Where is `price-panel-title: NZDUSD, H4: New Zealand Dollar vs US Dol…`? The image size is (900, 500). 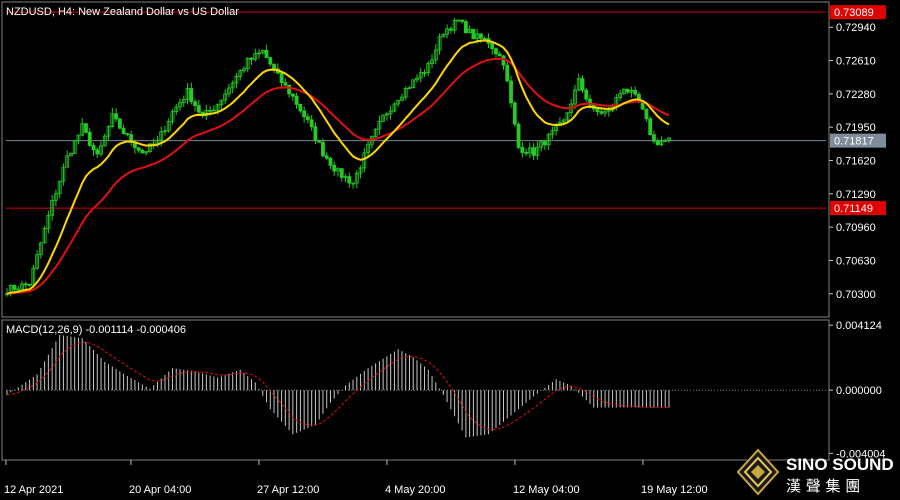 price-panel-title: NZDUSD, H4: New Zealand Dollar vs US Dol… is located at coordinates (122, 12).